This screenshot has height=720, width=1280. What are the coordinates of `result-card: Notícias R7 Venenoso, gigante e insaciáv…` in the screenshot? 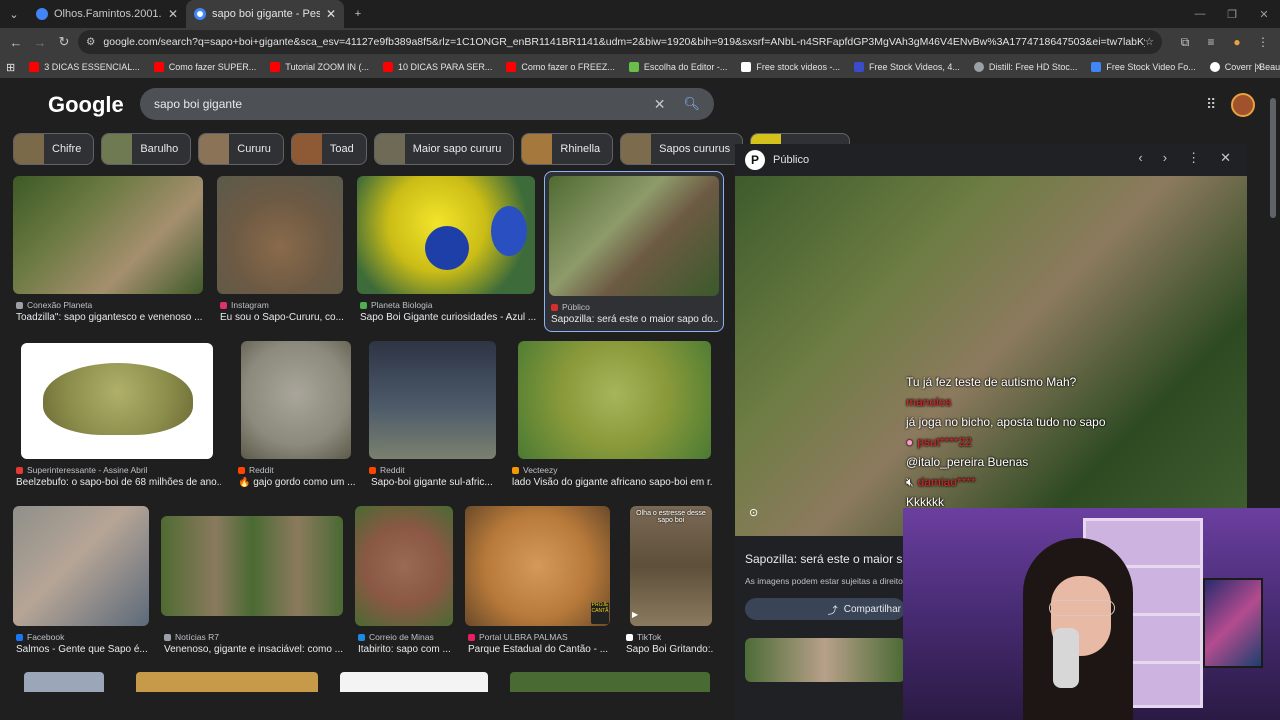 It's located at (253, 583).